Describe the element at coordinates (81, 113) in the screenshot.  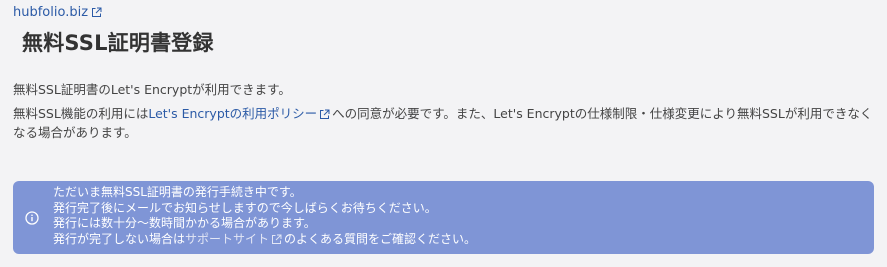
I see `description-text-pre: 無料SSL機能の利用には` at that location.